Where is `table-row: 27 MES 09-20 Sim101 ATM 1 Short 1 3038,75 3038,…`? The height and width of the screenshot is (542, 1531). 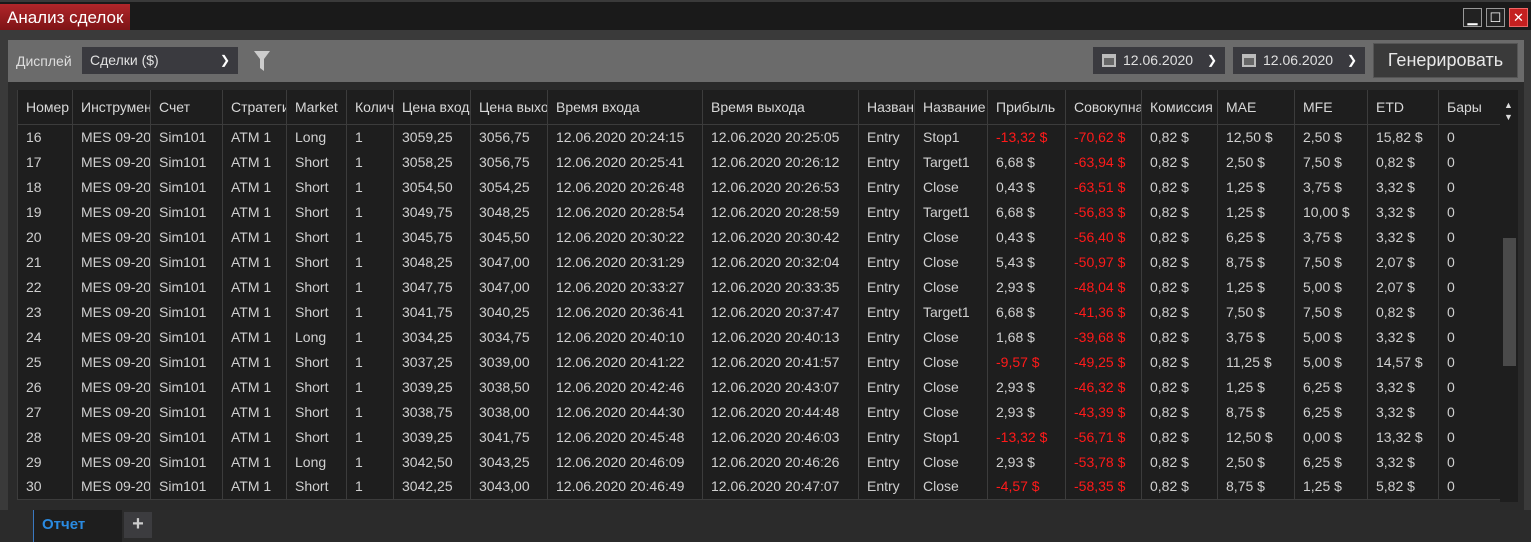 table-row: 27 MES 09-20 Sim101 ATM 1 Short 1 3038,75 3038,… is located at coordinates (759, 411).